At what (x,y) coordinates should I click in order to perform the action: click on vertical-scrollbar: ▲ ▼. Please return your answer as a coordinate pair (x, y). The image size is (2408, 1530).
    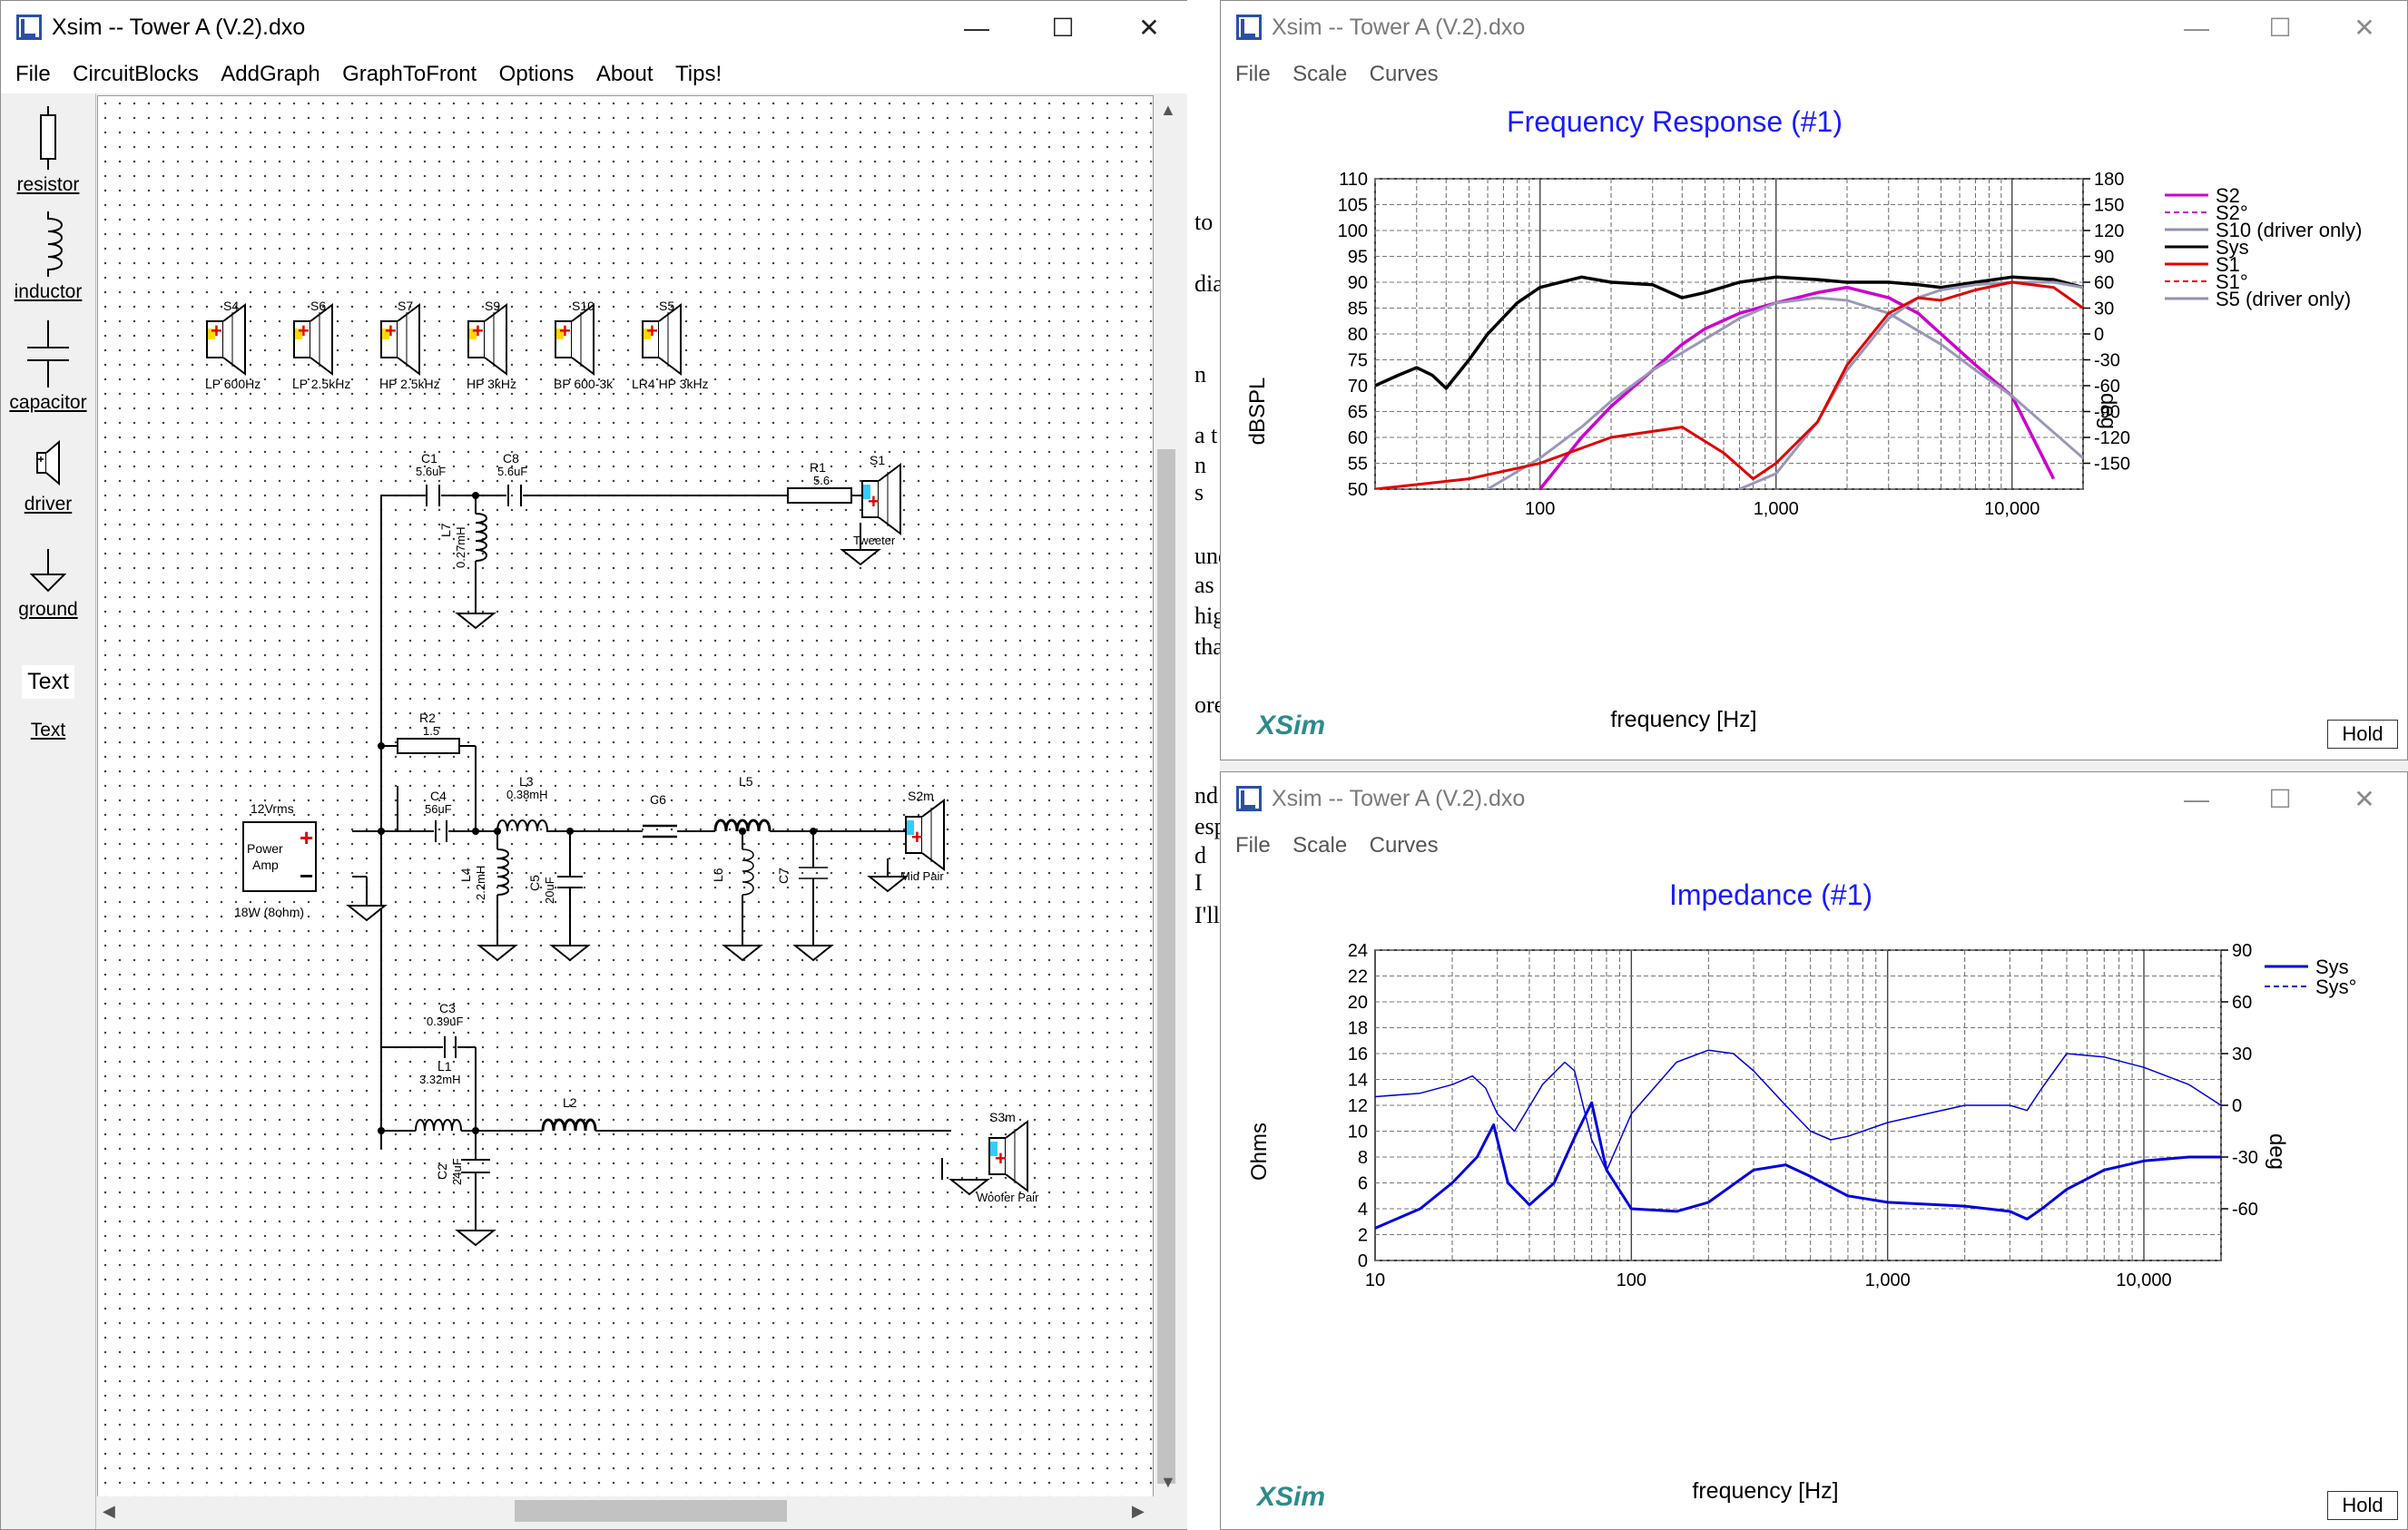
    Looking at the image, I should click on (1166, 795).